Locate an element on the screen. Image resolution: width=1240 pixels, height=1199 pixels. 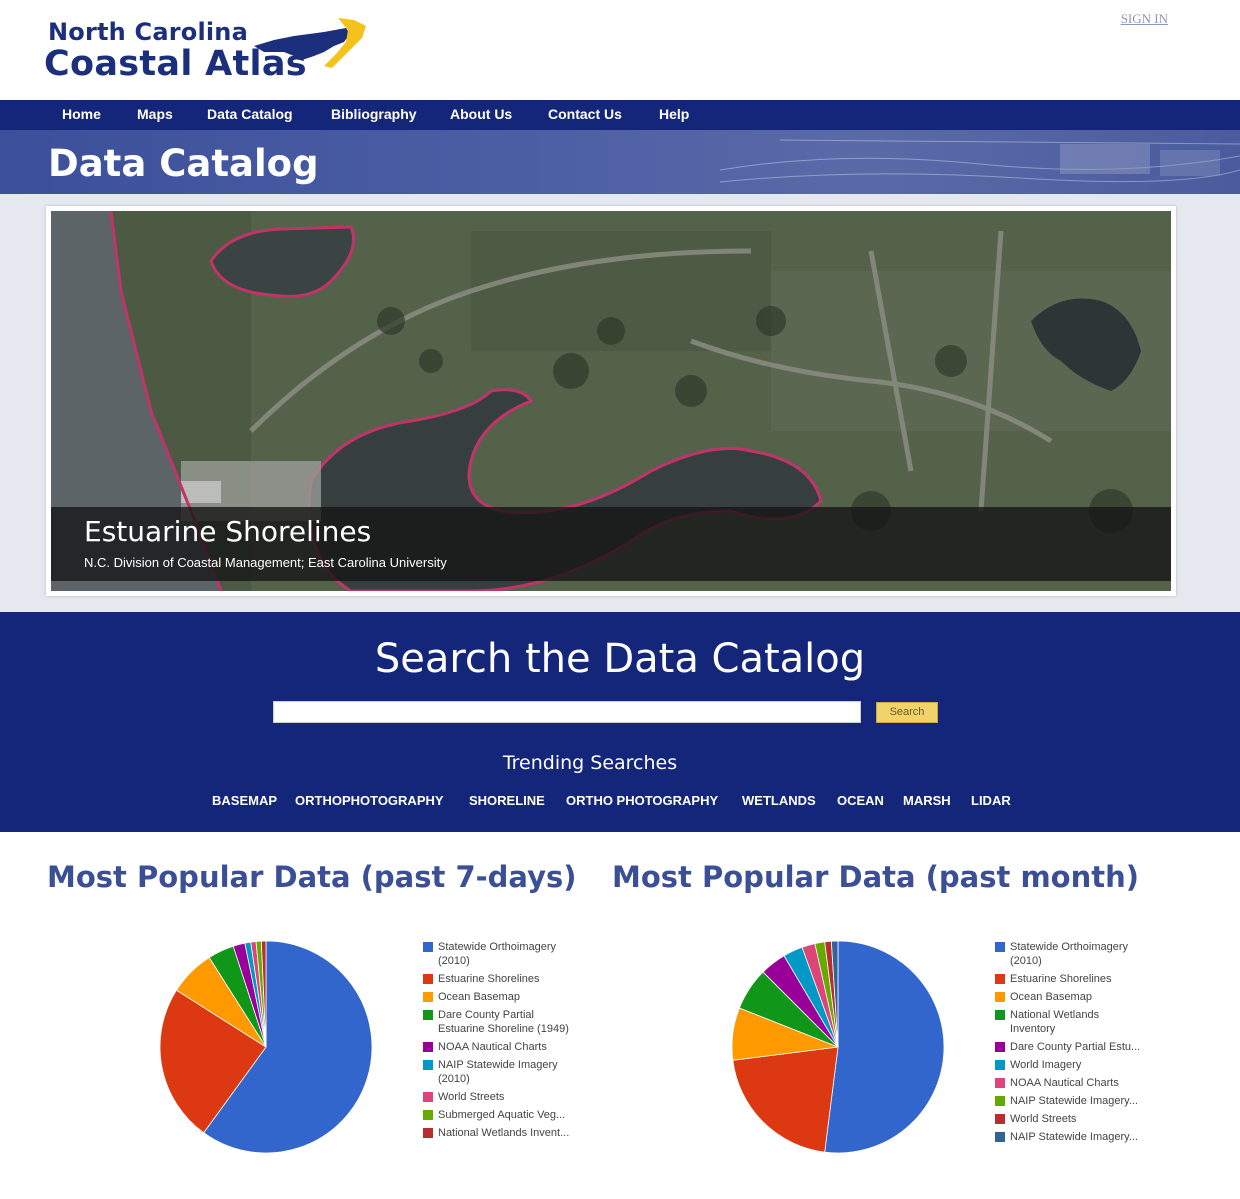
pie-chart-week is located at coordinates (266, 1047).